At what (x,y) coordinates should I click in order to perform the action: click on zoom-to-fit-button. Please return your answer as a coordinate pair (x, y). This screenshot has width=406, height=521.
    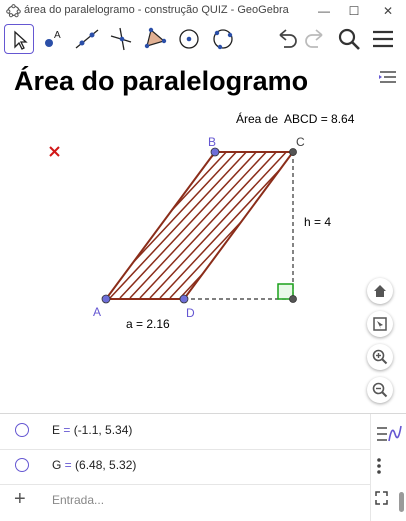
    Looking at the image, I should click on (380, 324).